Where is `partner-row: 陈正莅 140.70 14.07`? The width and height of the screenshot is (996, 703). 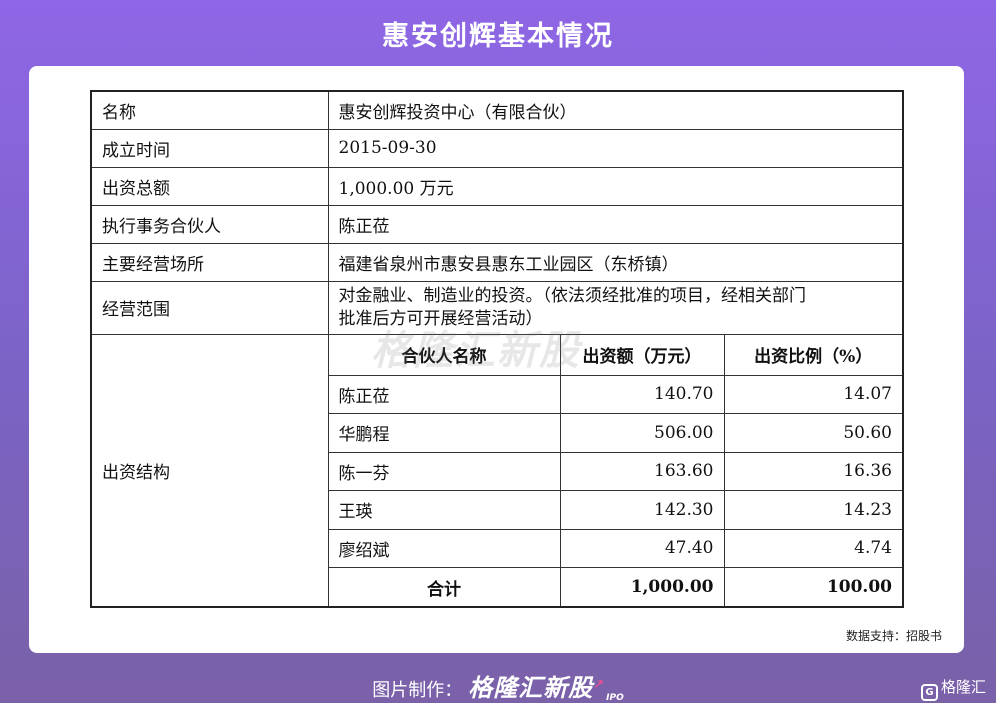
partner-row: 陈正莅 140.70 14.07 is located at coordinates (615, 394).